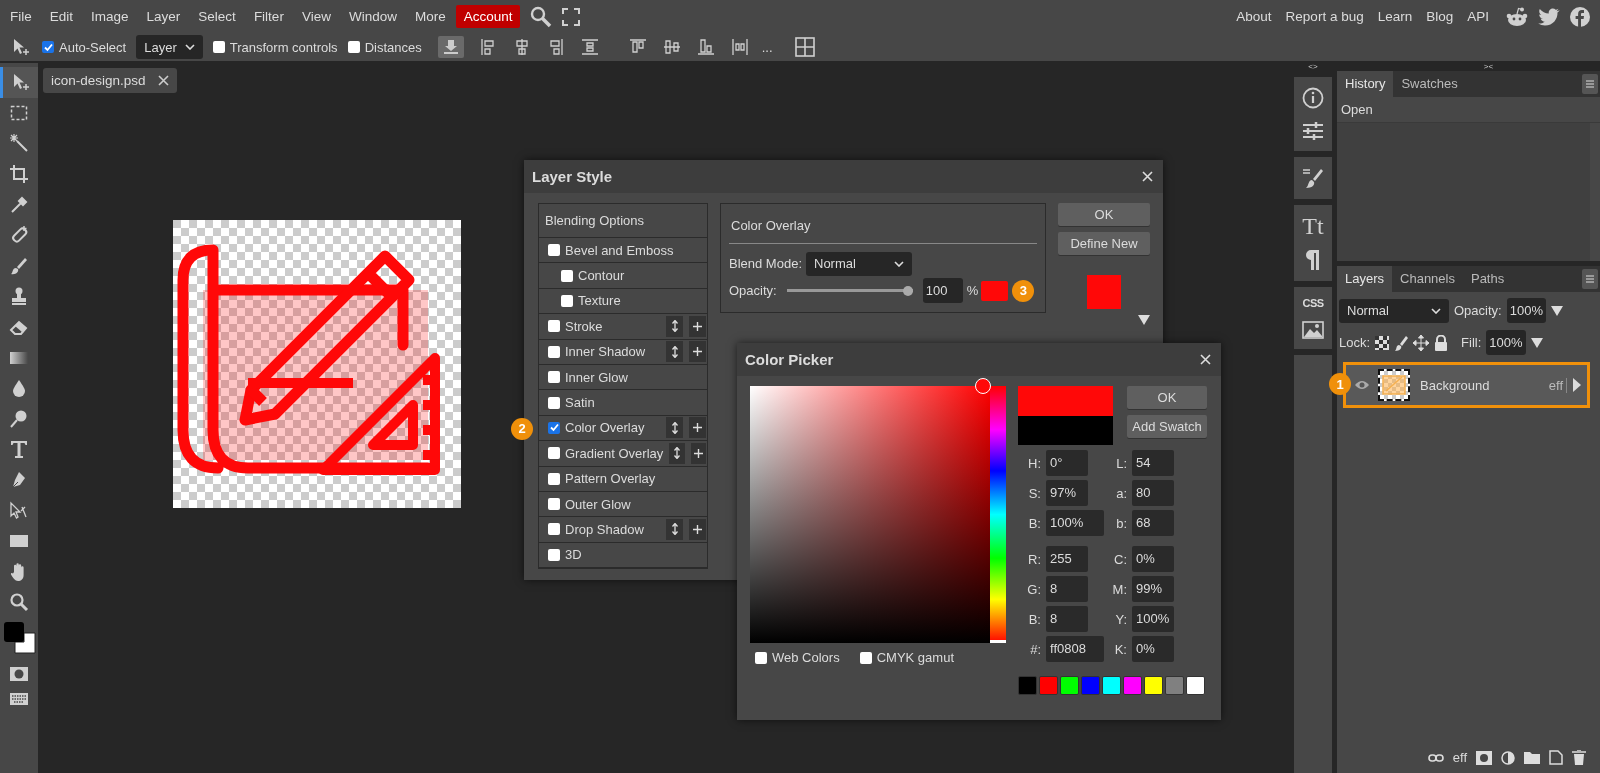 The height and width of the screenshot is (773, 1600). What do you see at coordinates (316, 16) in the screenshot?
I see `menu-item: View` at bounding box center [316, 16].